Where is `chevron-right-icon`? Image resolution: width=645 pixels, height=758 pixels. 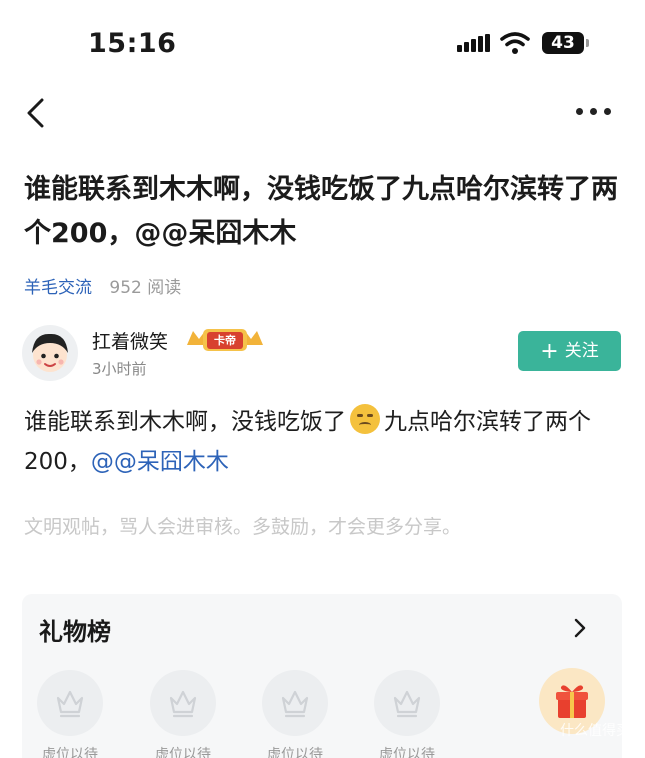
chevron-right-icon is located at coordinates (580, 628).